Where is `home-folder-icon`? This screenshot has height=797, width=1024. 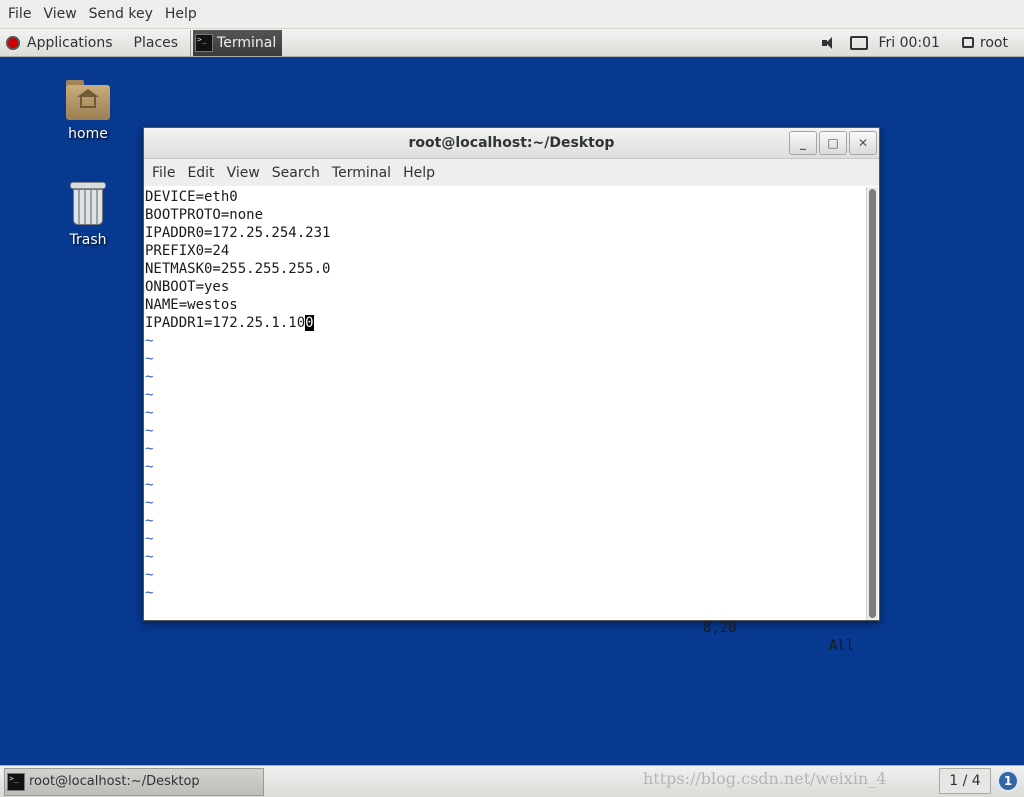
home-folder-icon is located at coordinates (88, 100).